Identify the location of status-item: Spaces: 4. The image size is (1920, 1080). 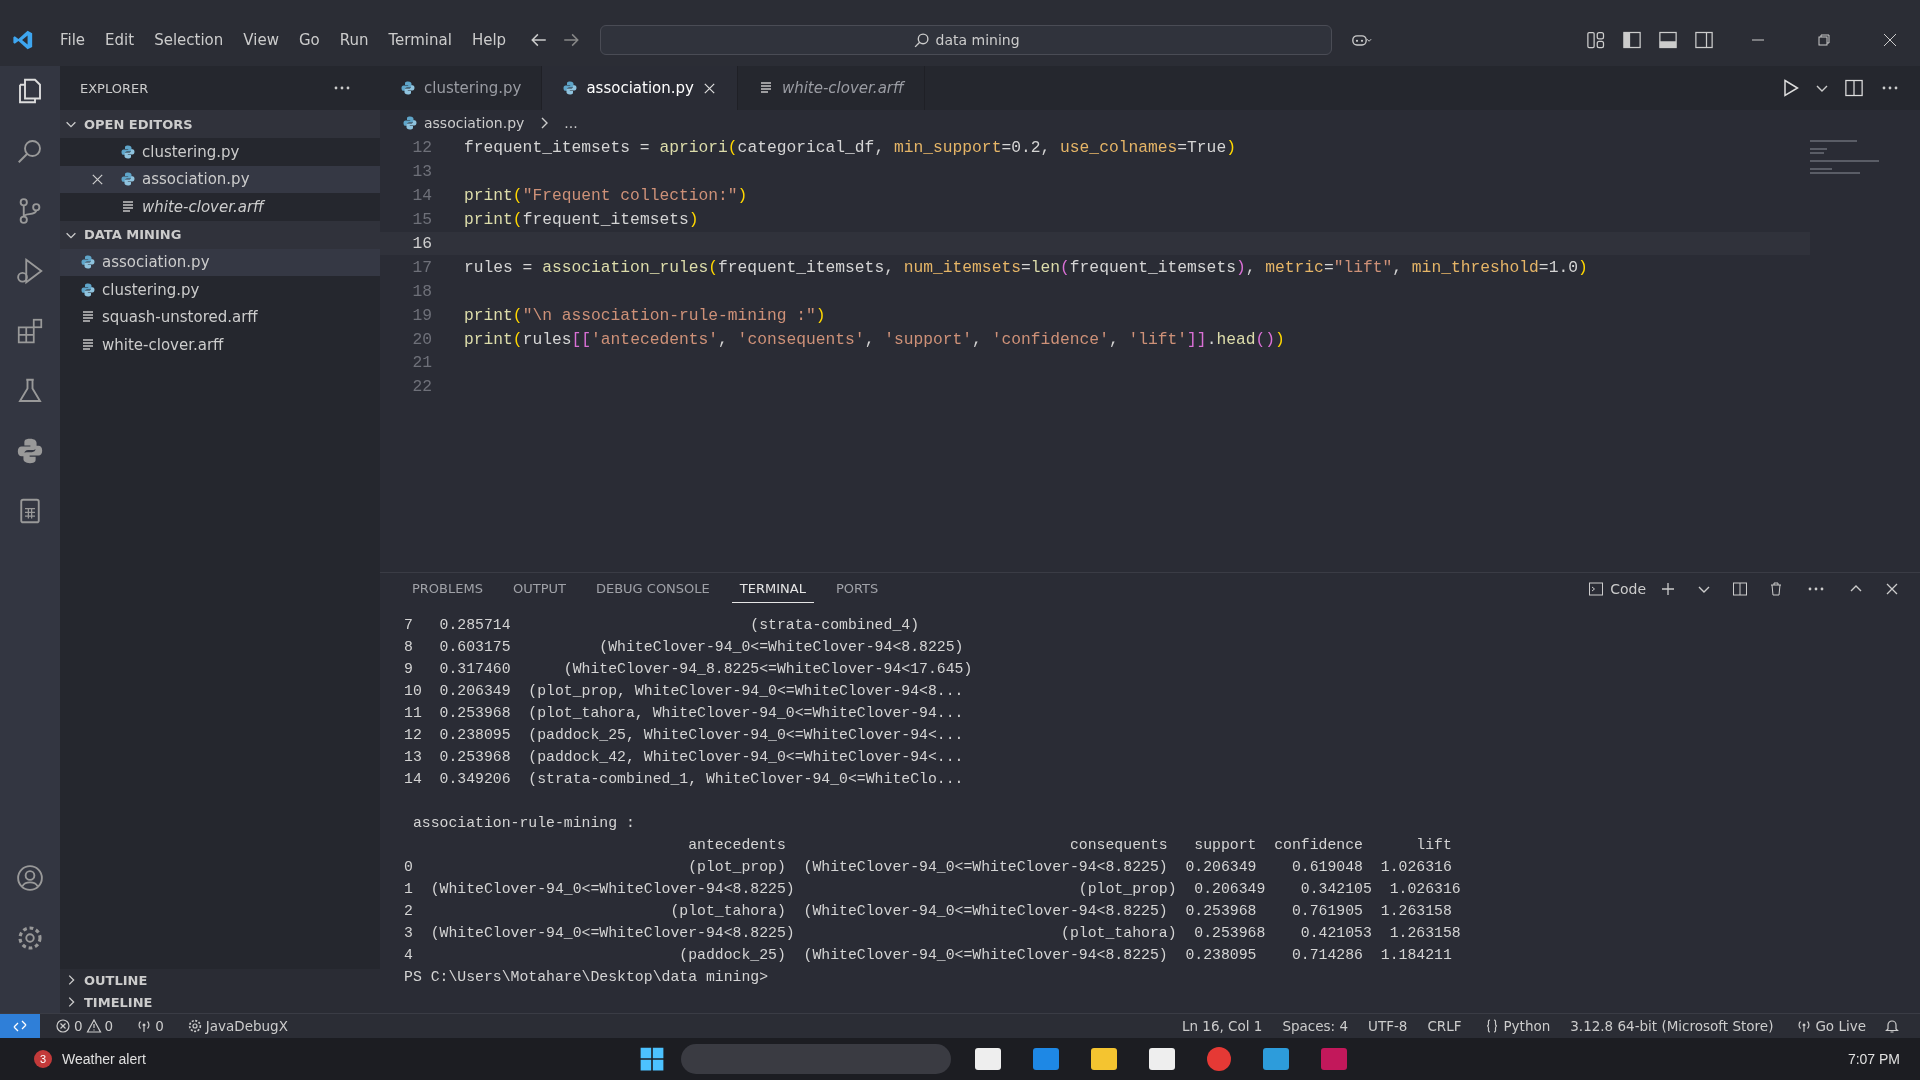
(1315, 1026).